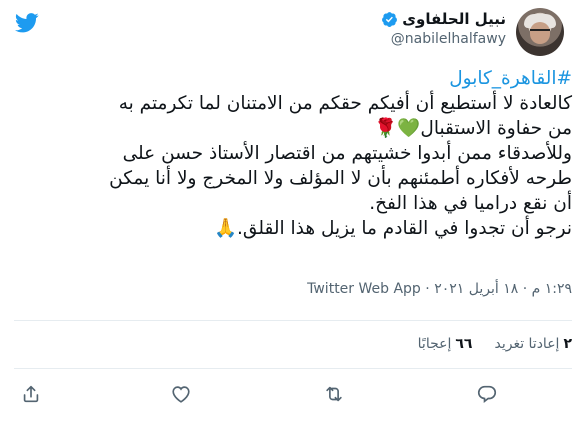 The height and width of the screenshot is (421, 586). I want to click on twitter-logo-icon, so click(26, 23).